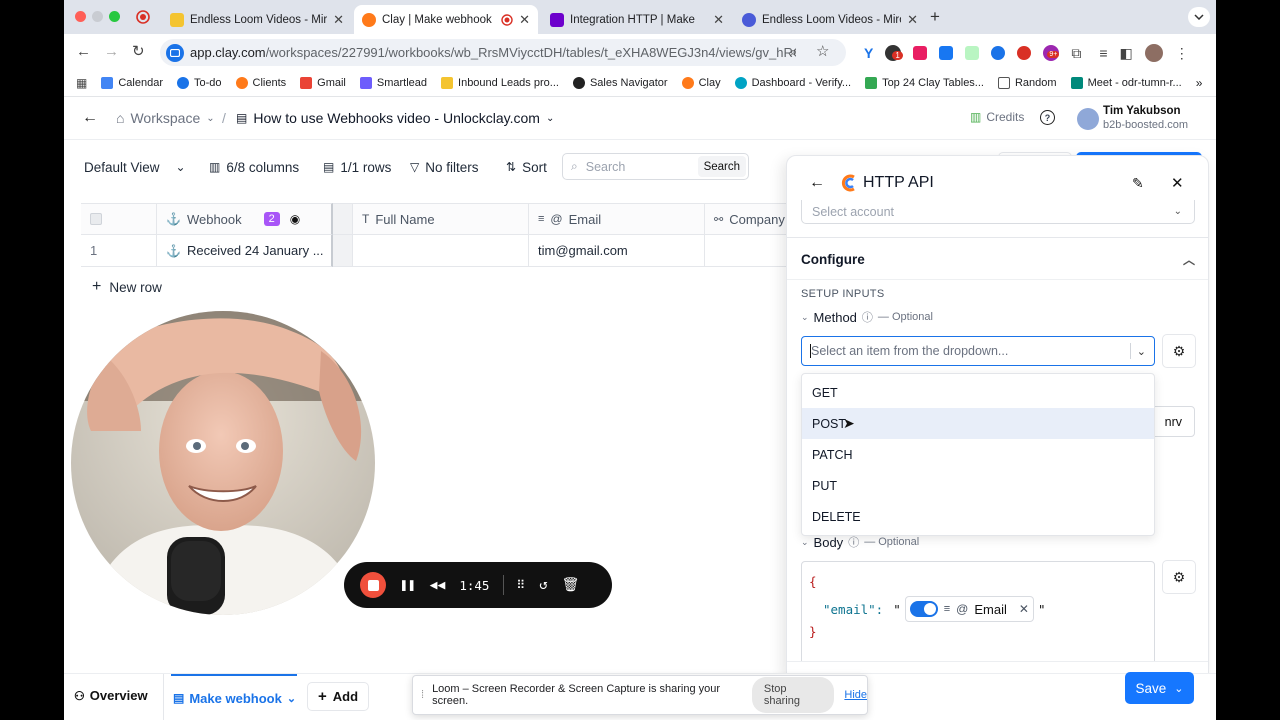 This screenshot has width=1280, height=720. I want to click on table-search: ⌕ Search Search, so click(655, 166).